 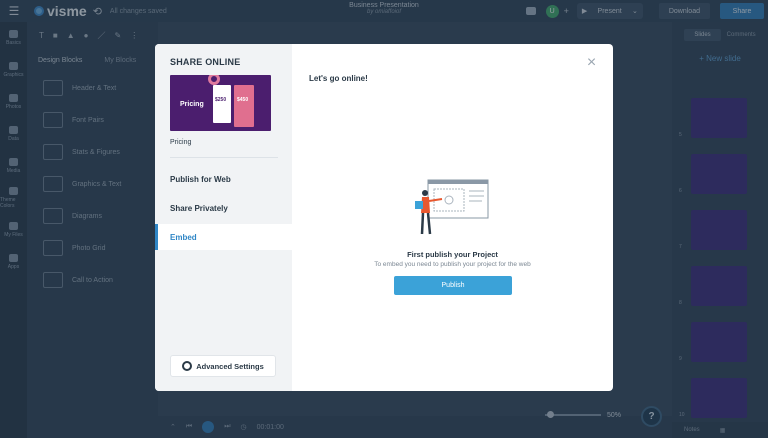 What do you see at coordinates (223, 179) in the screenshot?
I see `menu-publish-for-web: Publish for Web` at bounding box center [223, 179].